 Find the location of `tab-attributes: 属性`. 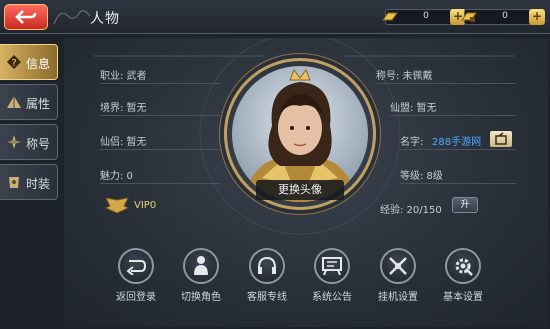

tab-attributes: 属性 is located at coordinates (29, 102).